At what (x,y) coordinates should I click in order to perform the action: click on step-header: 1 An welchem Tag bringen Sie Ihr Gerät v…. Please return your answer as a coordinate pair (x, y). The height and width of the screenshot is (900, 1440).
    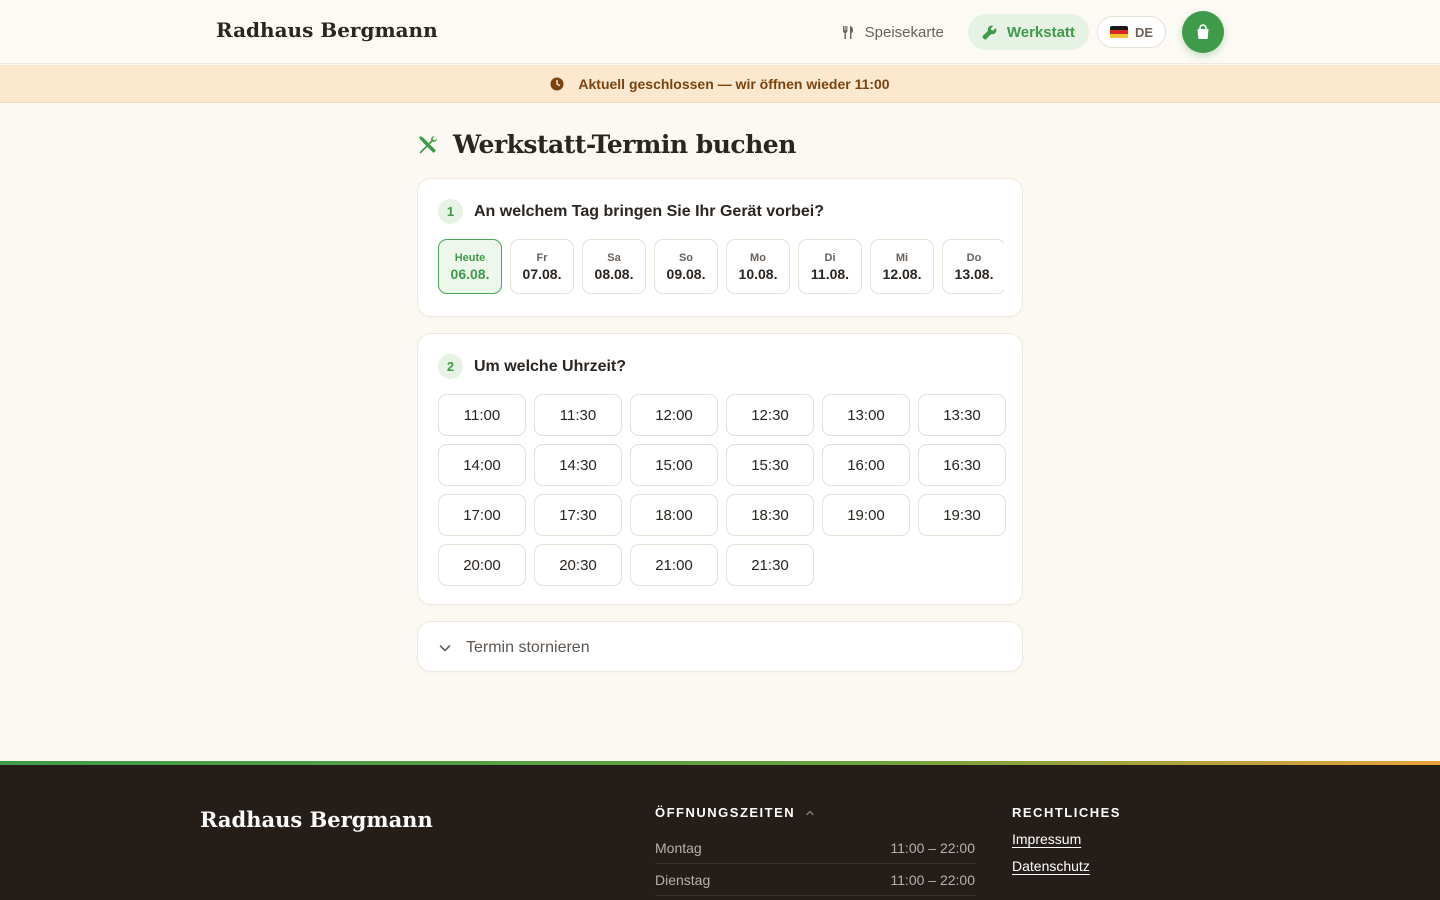
    Looking at the image, I should click on (631, 211).